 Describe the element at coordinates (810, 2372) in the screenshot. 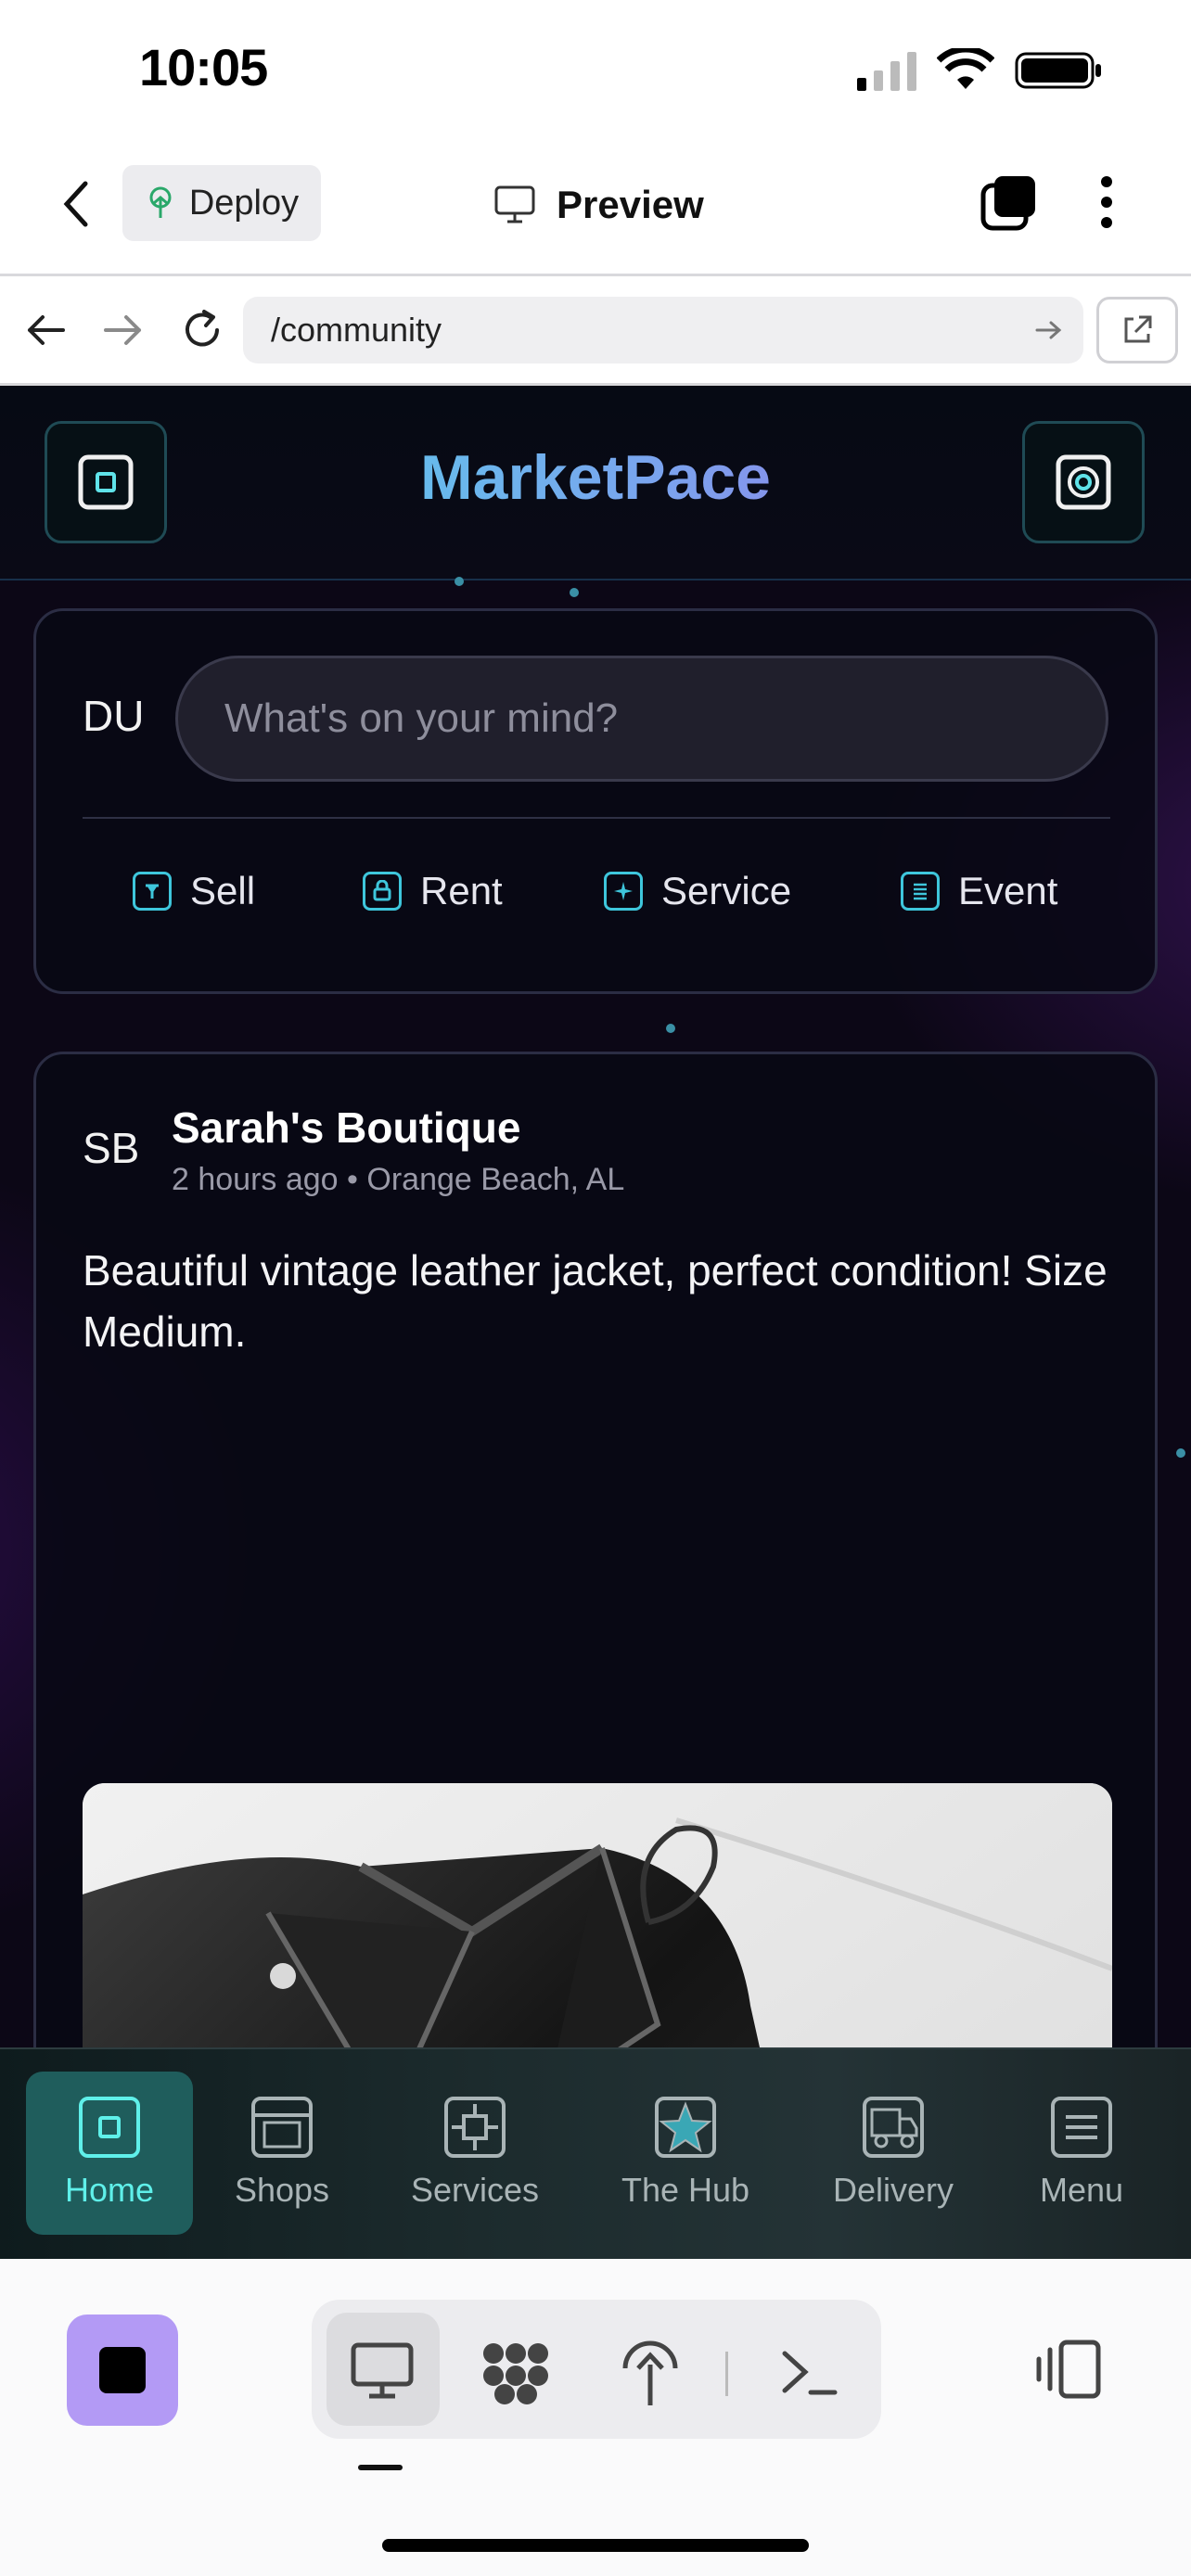

I see `terminal-icon` at that location.